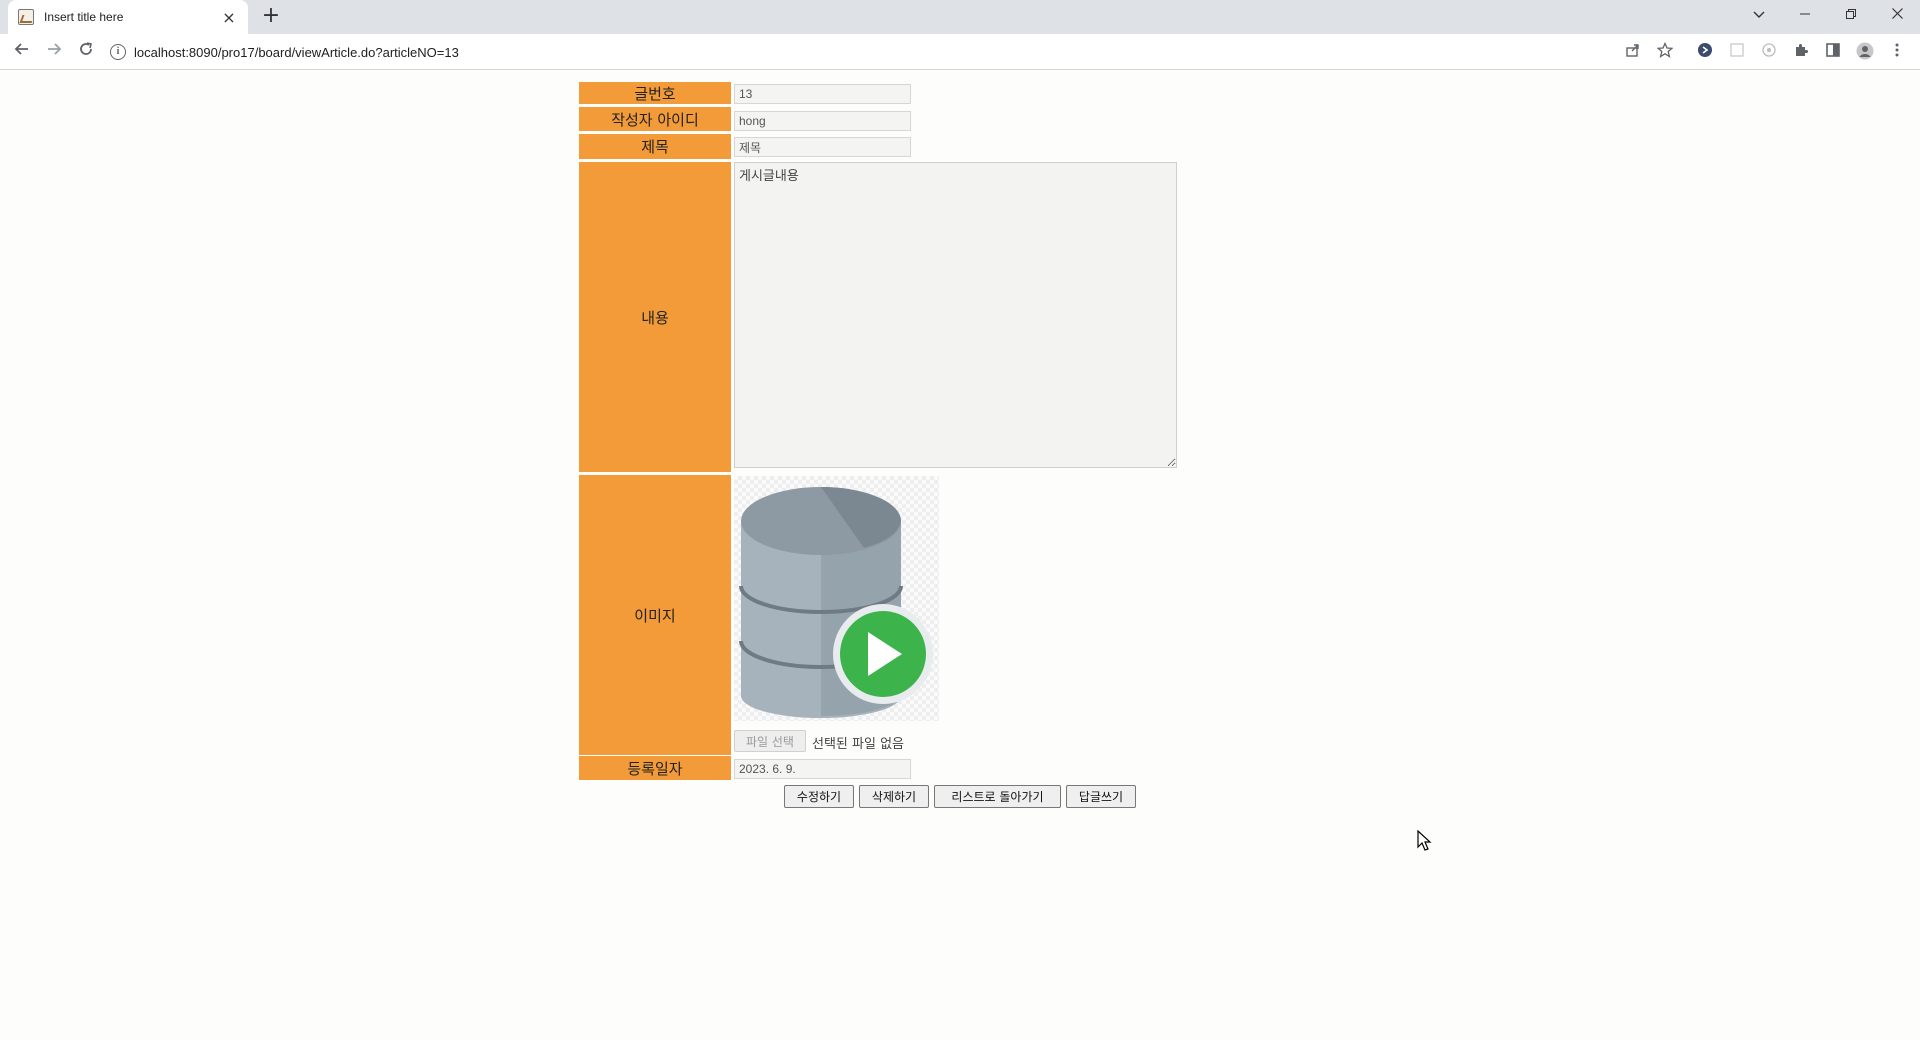 This screenshot has width=1920, height=1040. Describe the element at coordinates (822, 769) in the screenshot. I see `date-field: 2023. 6. 9.` at that location.